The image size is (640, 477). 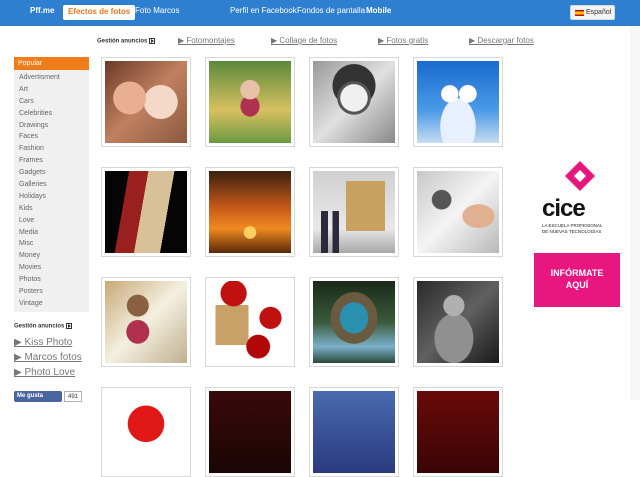 I want to click on photo-thumbnail-roses, so click(x=250, y=322).